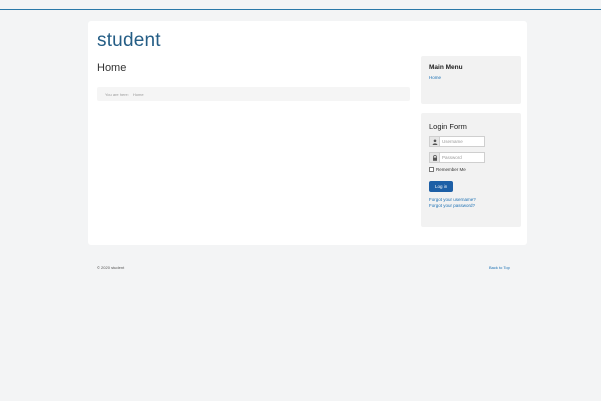  I want to click on menu-item-home: Home, so click(471, 77).